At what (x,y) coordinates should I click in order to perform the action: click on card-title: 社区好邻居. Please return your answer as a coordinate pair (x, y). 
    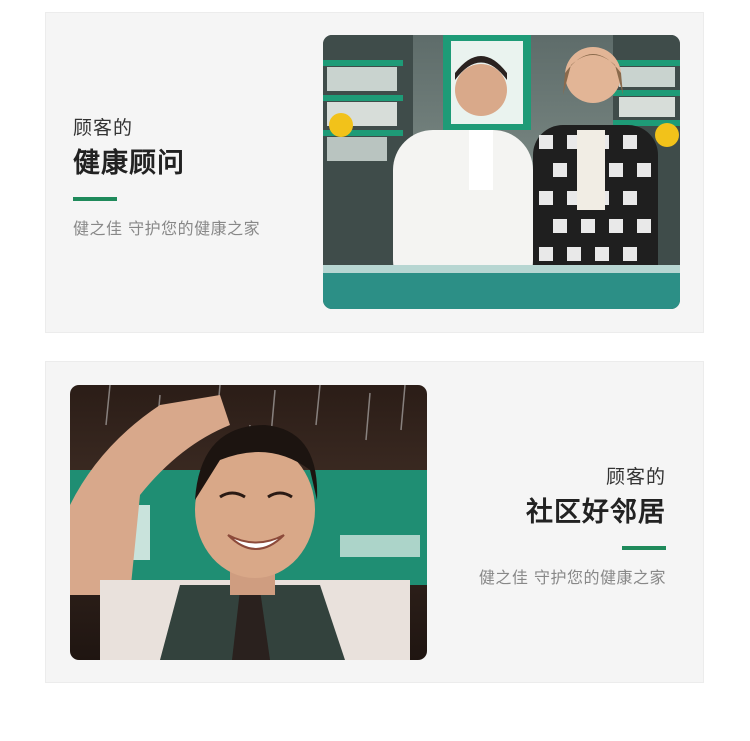
    Looking at the image, I should click on (596, 512).